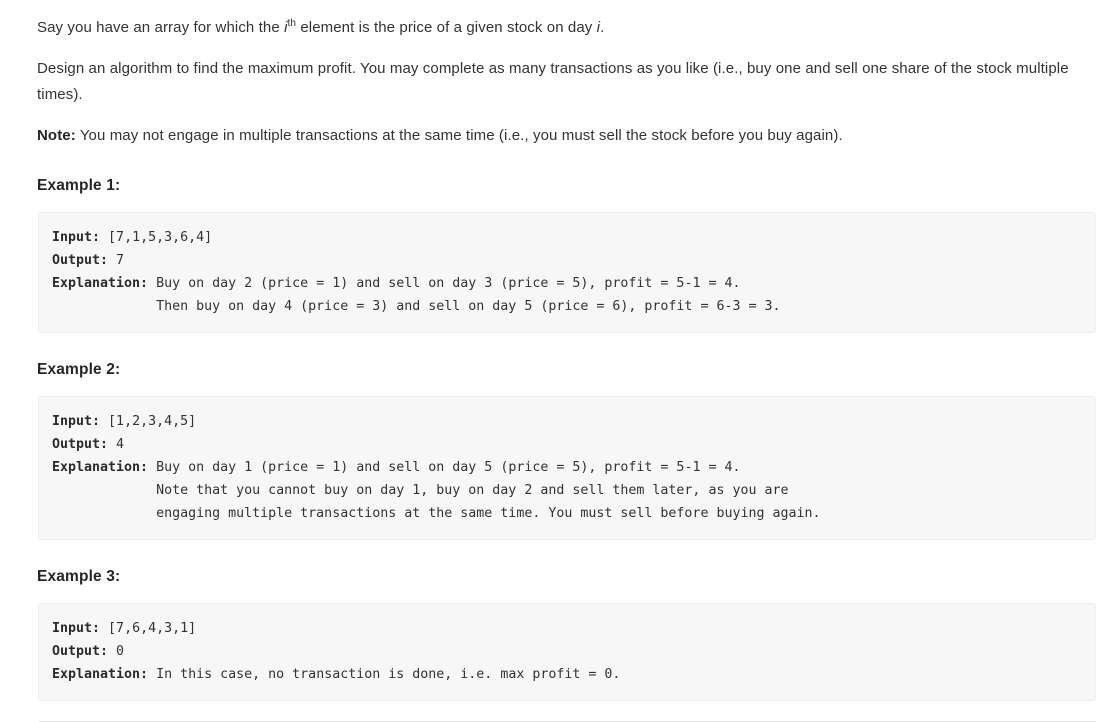 The width and height of the screenshot is (1112, 722). Describe the element at coordinates (79, 576) in the screenshot. I see `example-3-heading: Example 3:` at that location.